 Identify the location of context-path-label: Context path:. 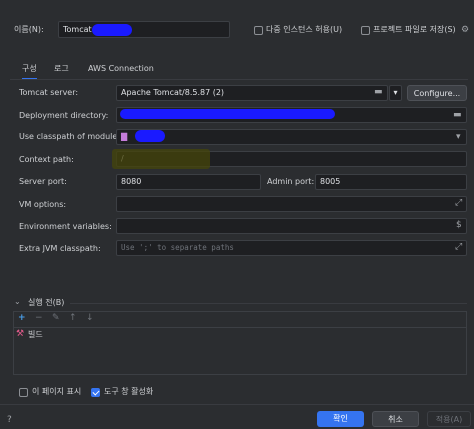
(46, 159).